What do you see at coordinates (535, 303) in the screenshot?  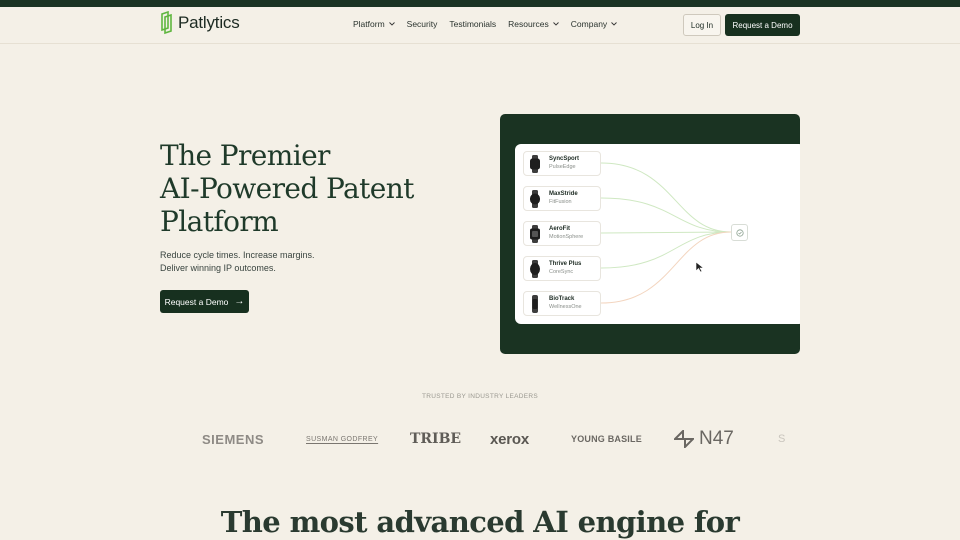 I see `fitness-band-icon` at bounding box center [535, 303].